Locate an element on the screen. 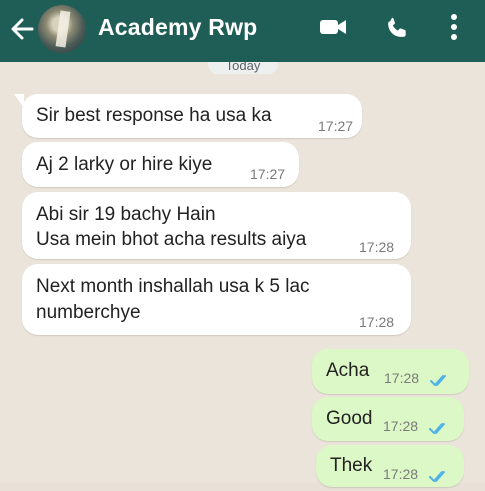 This screenshot has height=491, width=485. message-text-line-2: Usa mein bhot acha results aiya is located at coordinates (171, 239).